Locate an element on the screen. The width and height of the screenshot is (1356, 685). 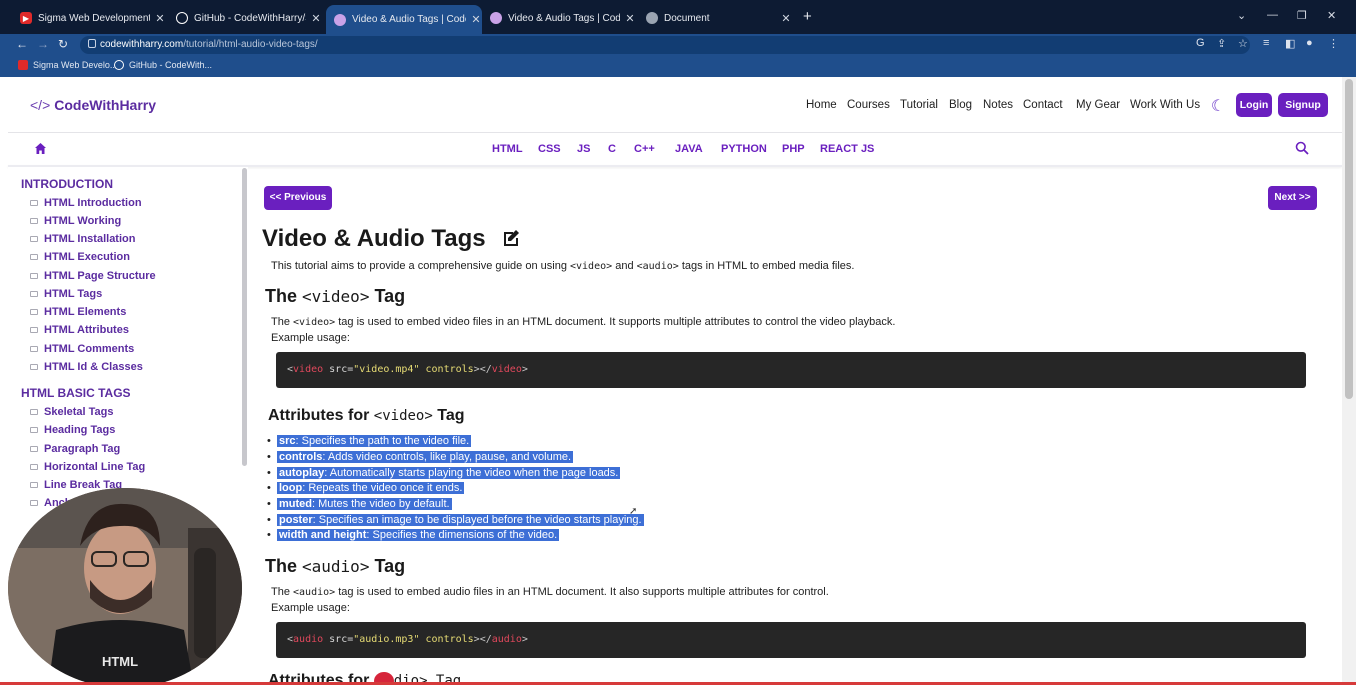
lang-java: JAVA is located at coordinates (689, 149).